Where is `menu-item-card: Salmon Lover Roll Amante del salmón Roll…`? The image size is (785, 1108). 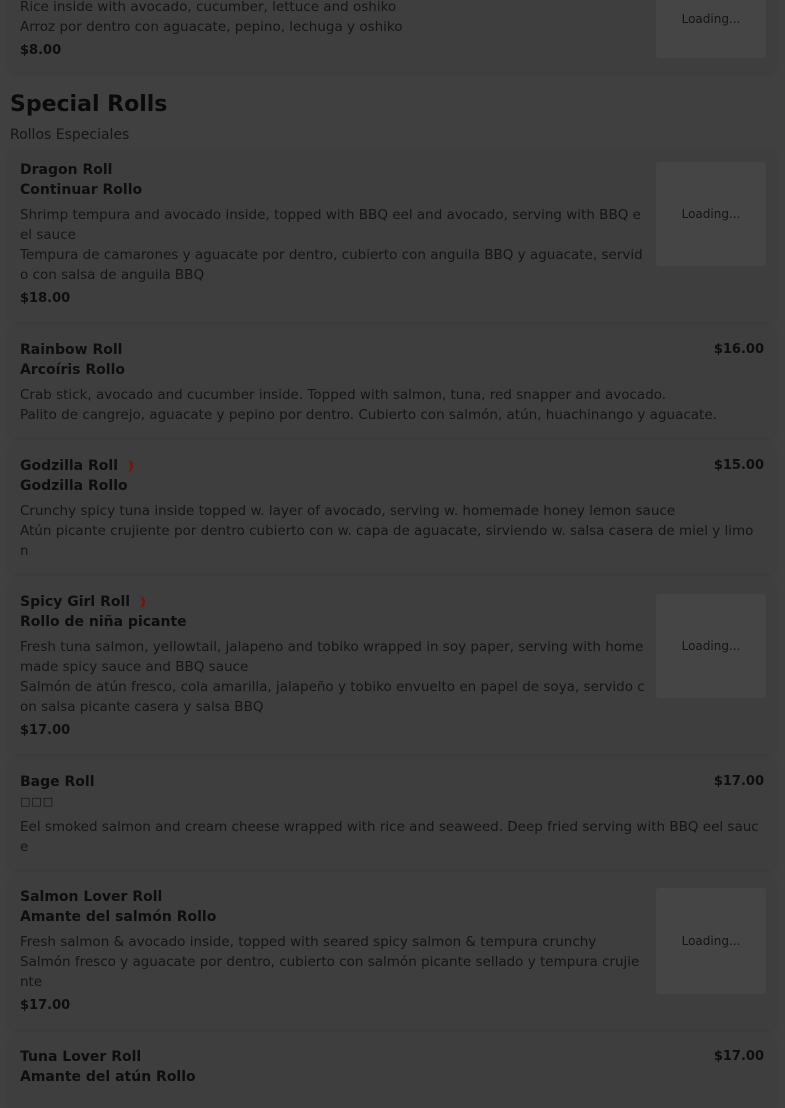
menu-item-card: Salmon Lover Roll Amante del salmón Roll… is located at coordinates (392, 954).